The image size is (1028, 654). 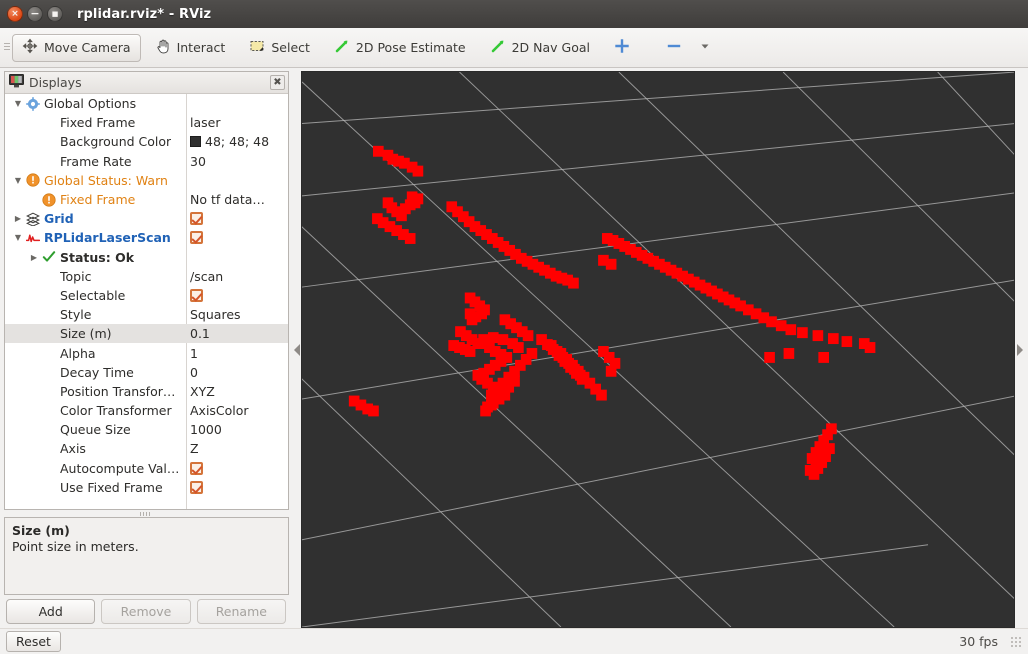 I want to click on status-bar: Reset 30 fps, so click(x=514, y=641).